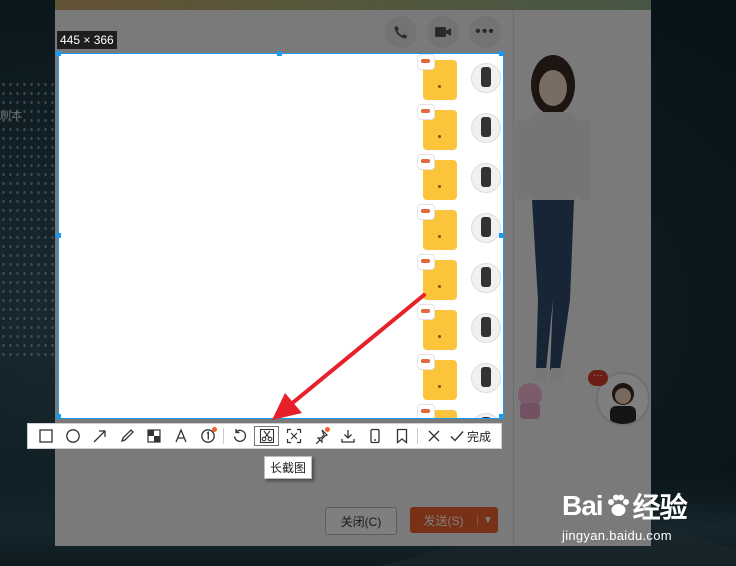 The height and width of the screenshot is (566, 736). I want to click on rectangle-icon, so click(45, 436).